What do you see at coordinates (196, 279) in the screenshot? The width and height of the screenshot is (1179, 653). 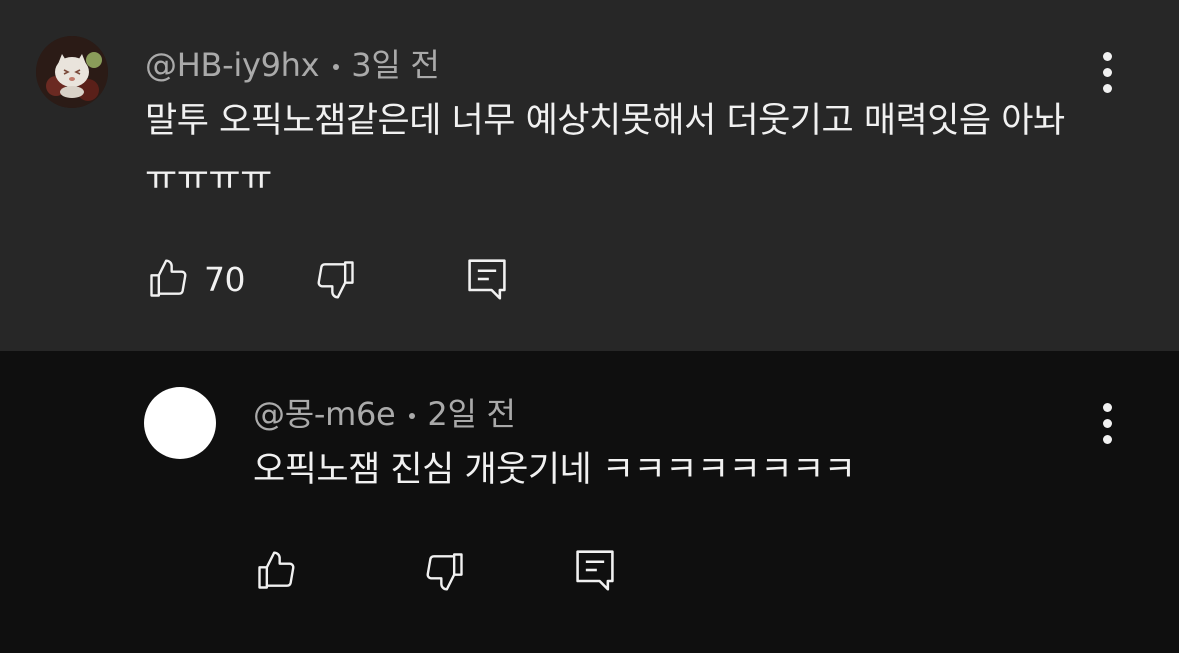 I see `like-button: 70` at bounding box center [196, 279].